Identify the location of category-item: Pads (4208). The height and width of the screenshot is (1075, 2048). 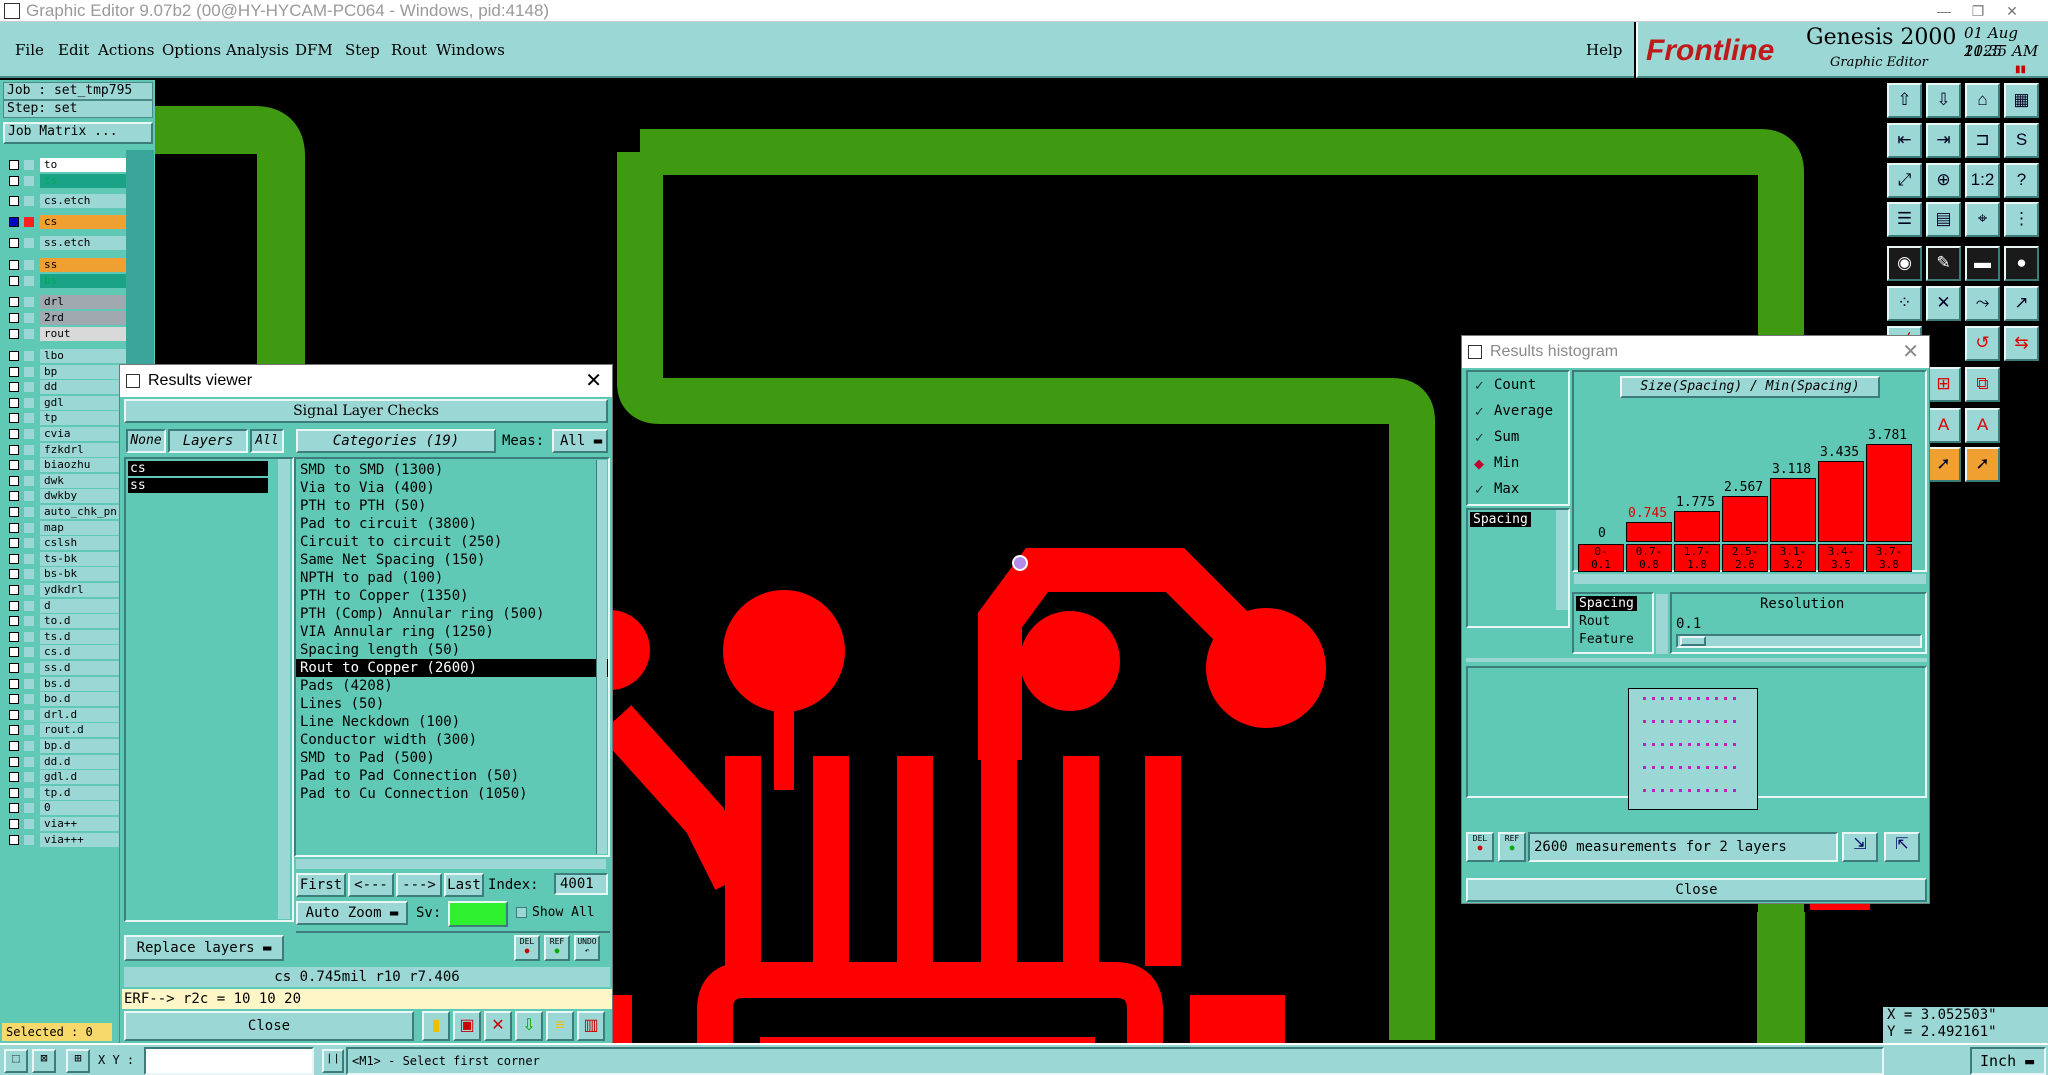
(452, 686).